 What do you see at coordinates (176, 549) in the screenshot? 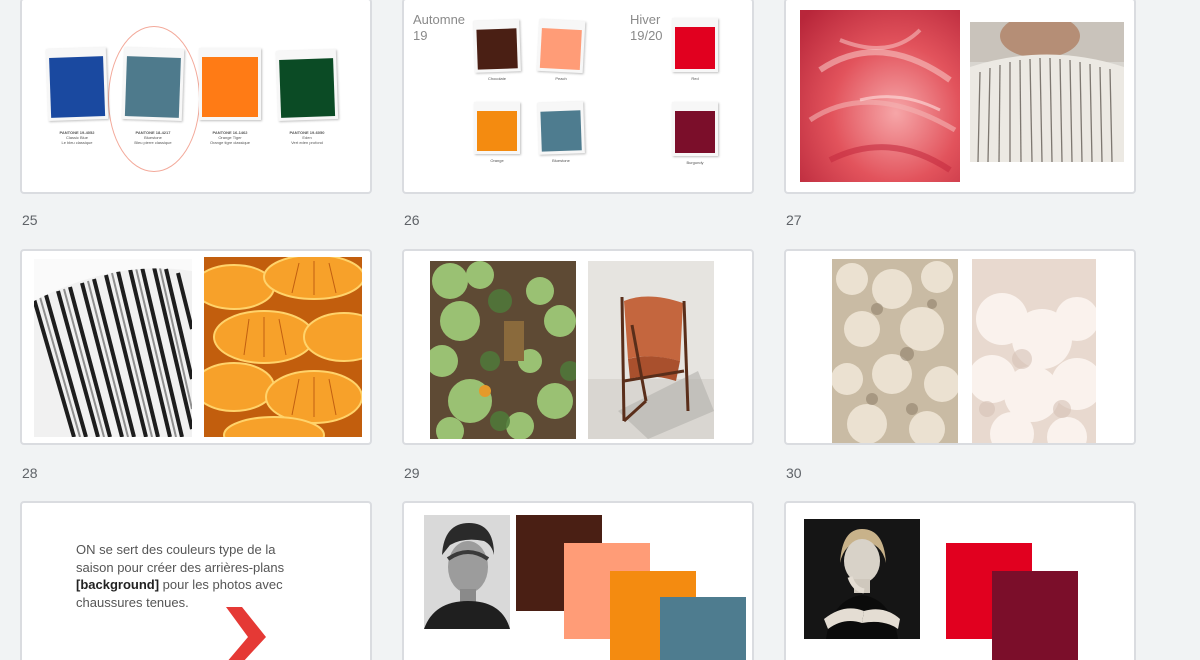
I see `text-line: ON se sert des couleurs type de la` at bounding box center [176, 549].